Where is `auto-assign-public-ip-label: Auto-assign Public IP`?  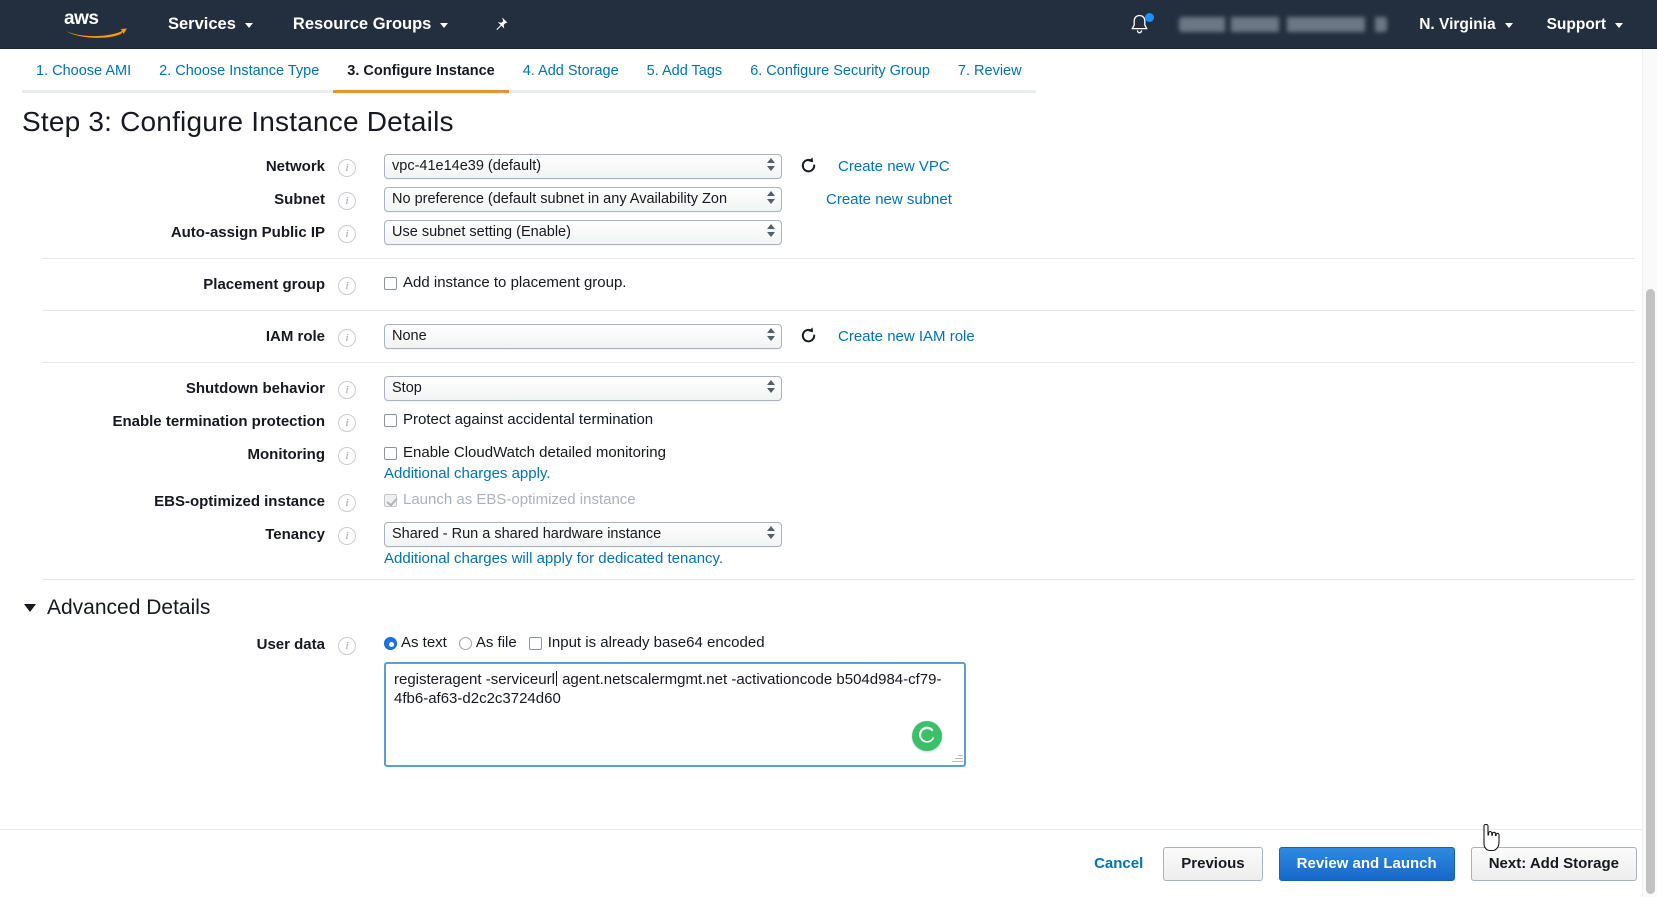
auto-assign-public-ip-label: Auto-assign Public IP is located at coordinates (247, 232).